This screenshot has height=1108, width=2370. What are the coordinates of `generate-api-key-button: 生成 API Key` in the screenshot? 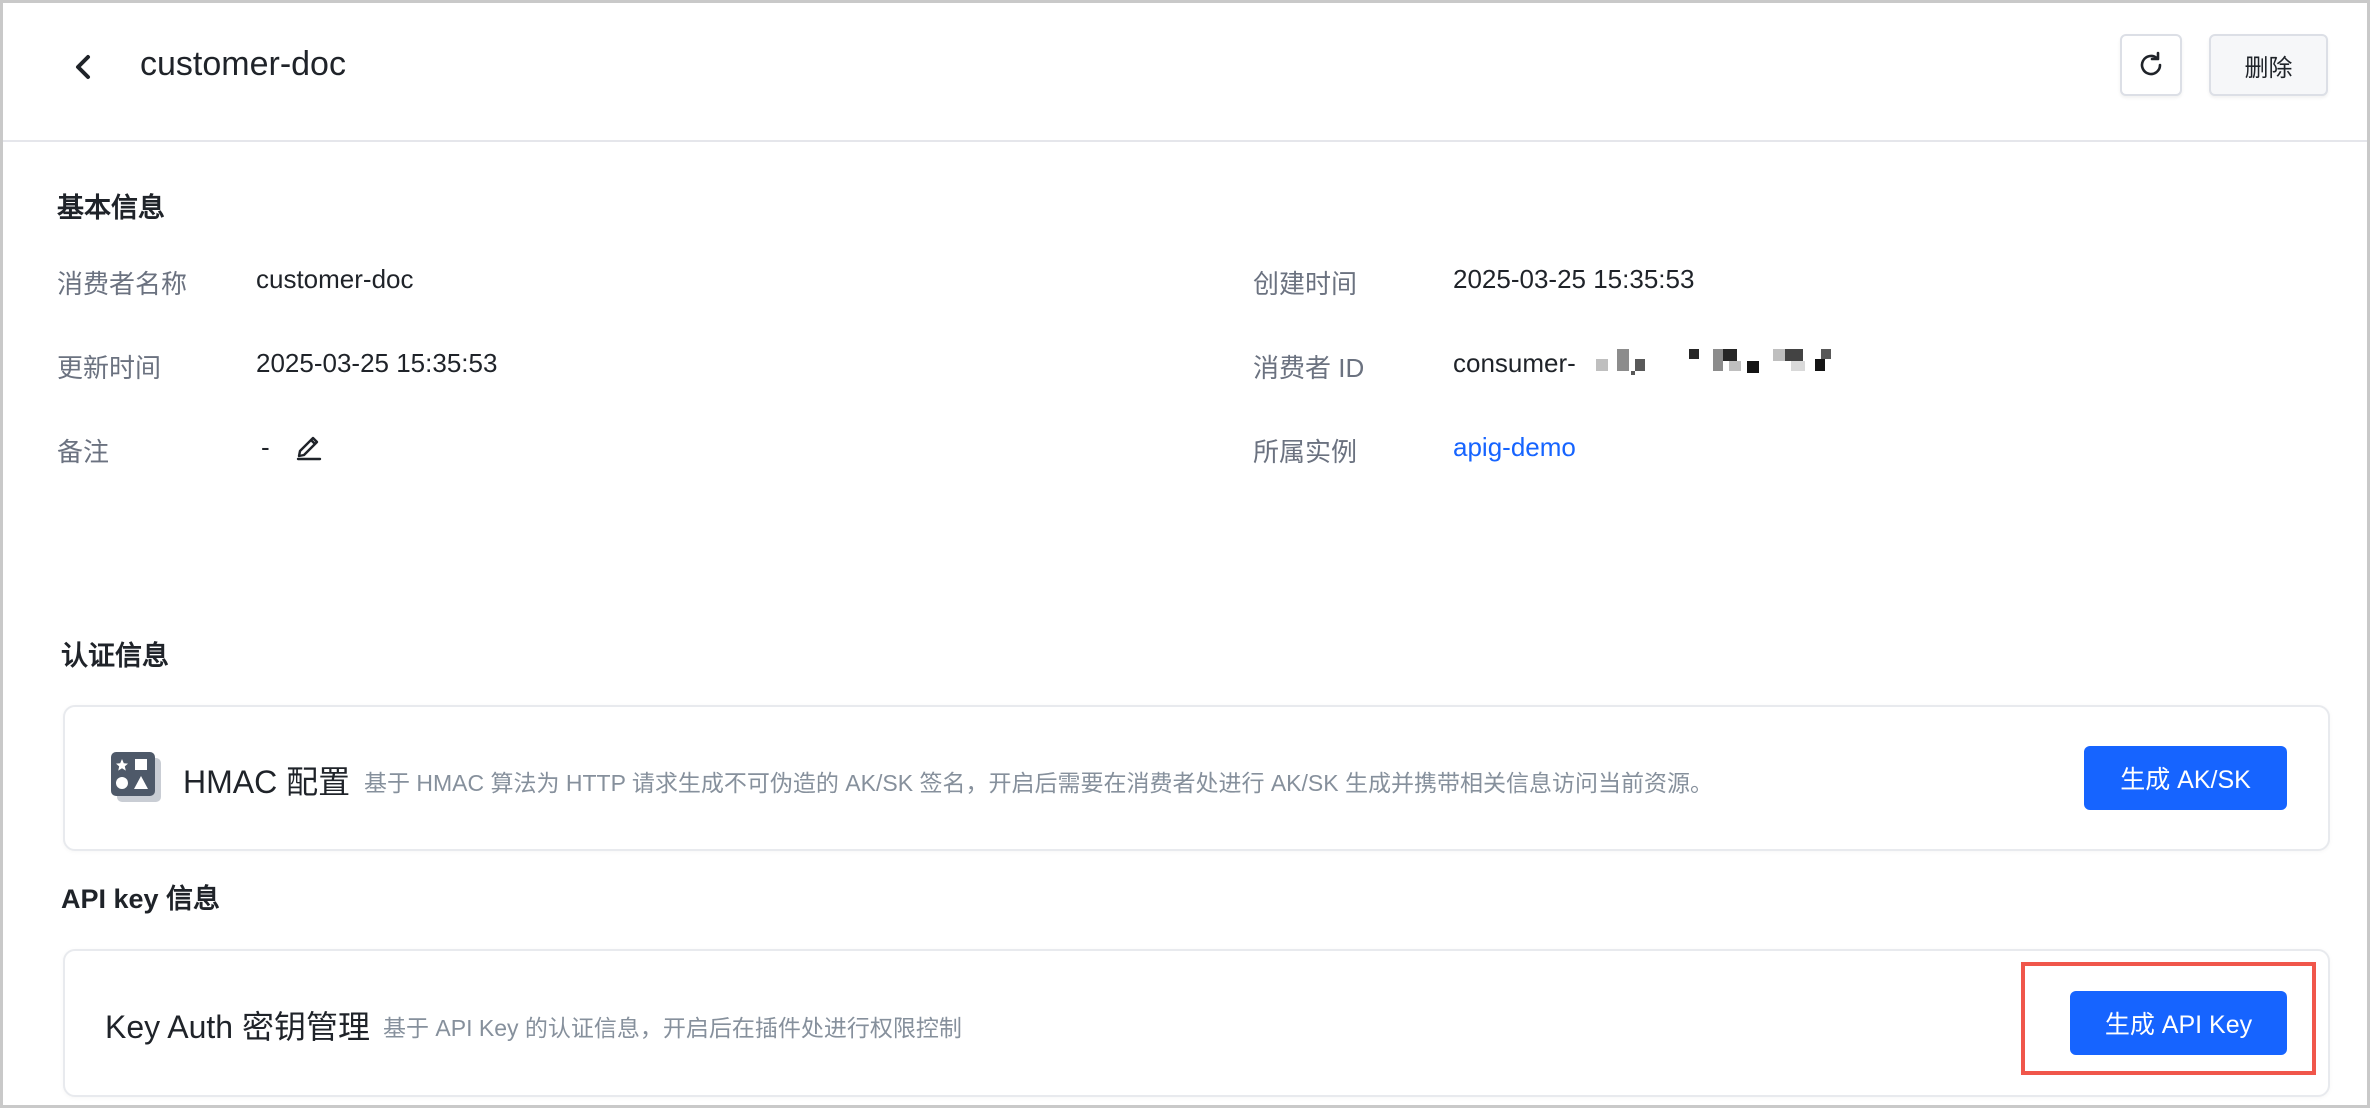 It's located at (2178, 1023).